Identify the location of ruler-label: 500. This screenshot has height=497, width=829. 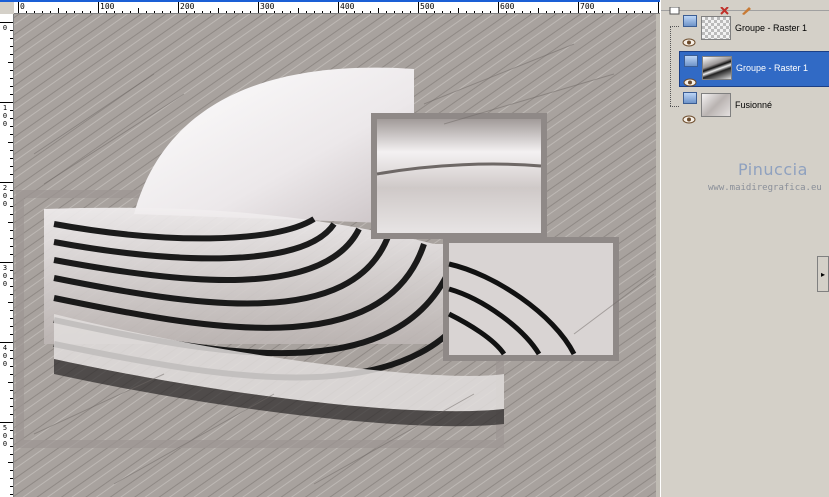
(427, 6).